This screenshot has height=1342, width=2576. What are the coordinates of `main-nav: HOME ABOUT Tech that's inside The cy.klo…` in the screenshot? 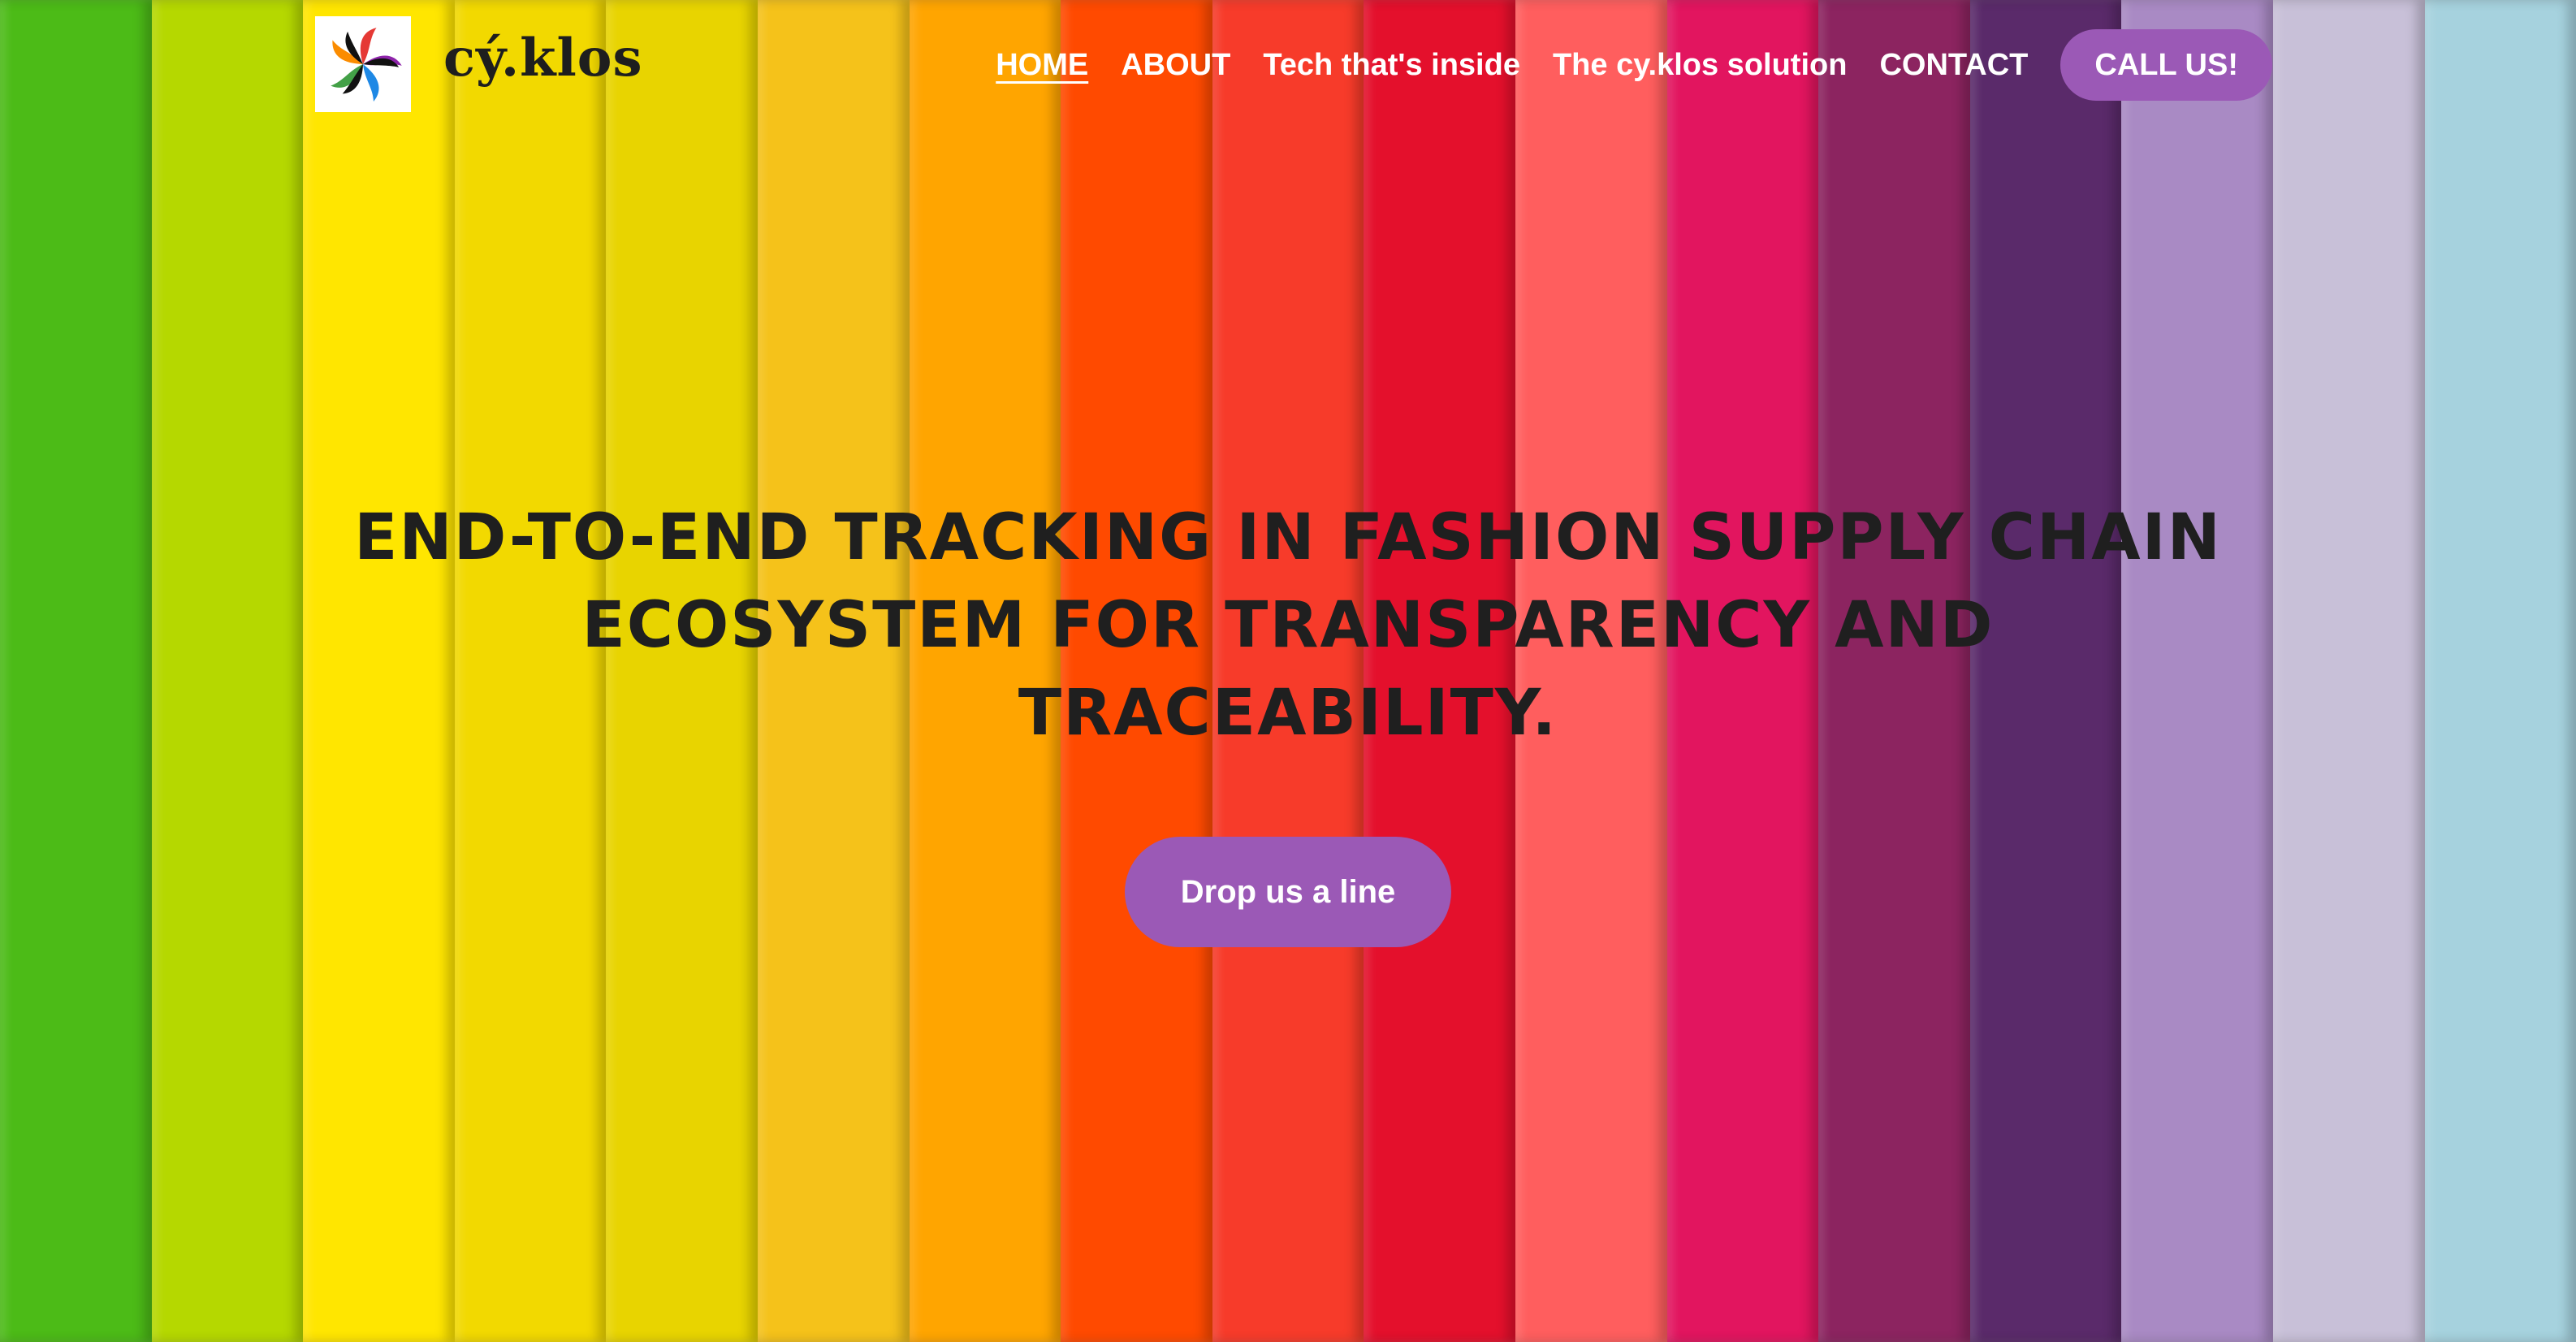 It's located at (1634, 65).